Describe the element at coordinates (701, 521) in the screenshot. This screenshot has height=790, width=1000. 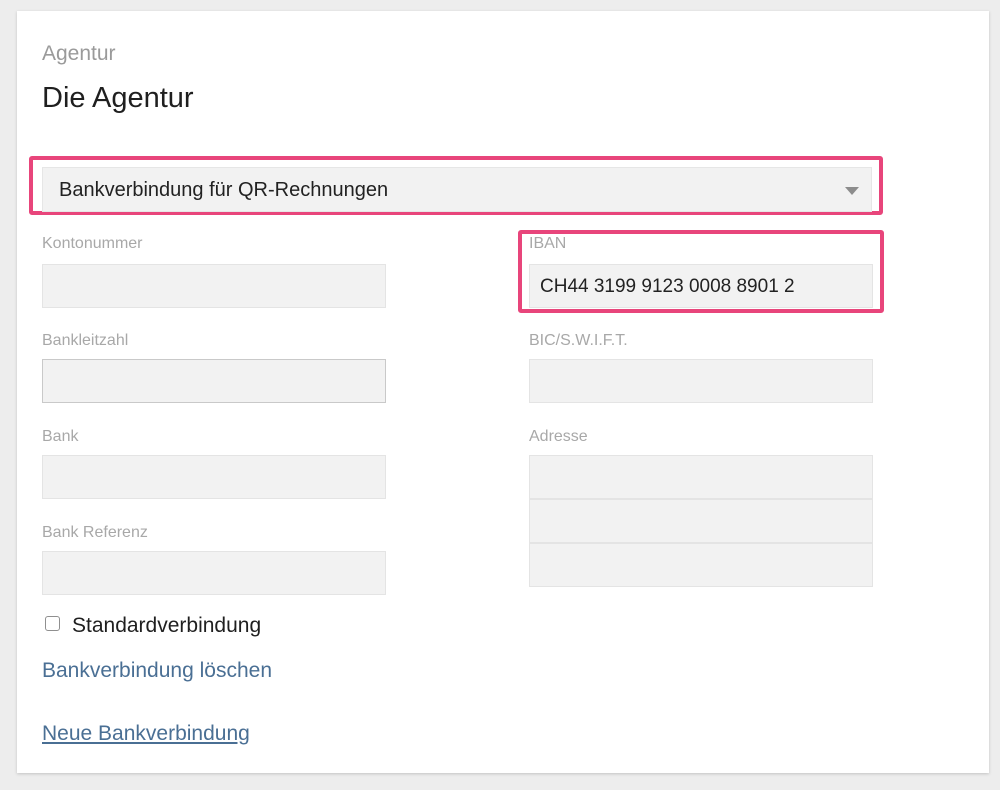
I see `adresse-line-2-input` at that location.